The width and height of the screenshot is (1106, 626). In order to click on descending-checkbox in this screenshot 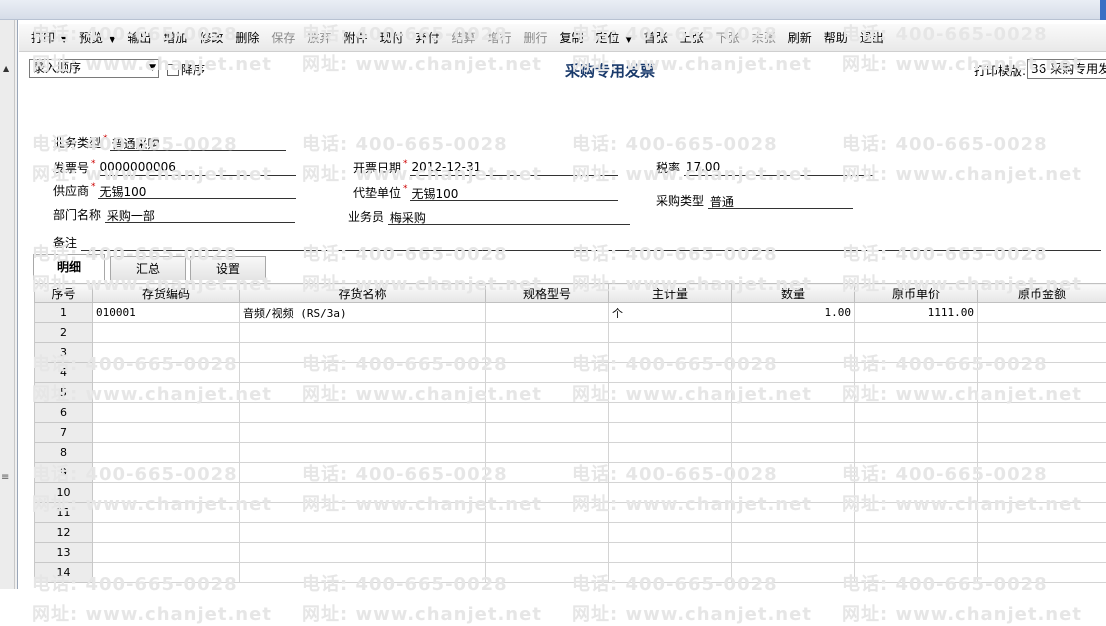, I will do `click(173, 70)`.